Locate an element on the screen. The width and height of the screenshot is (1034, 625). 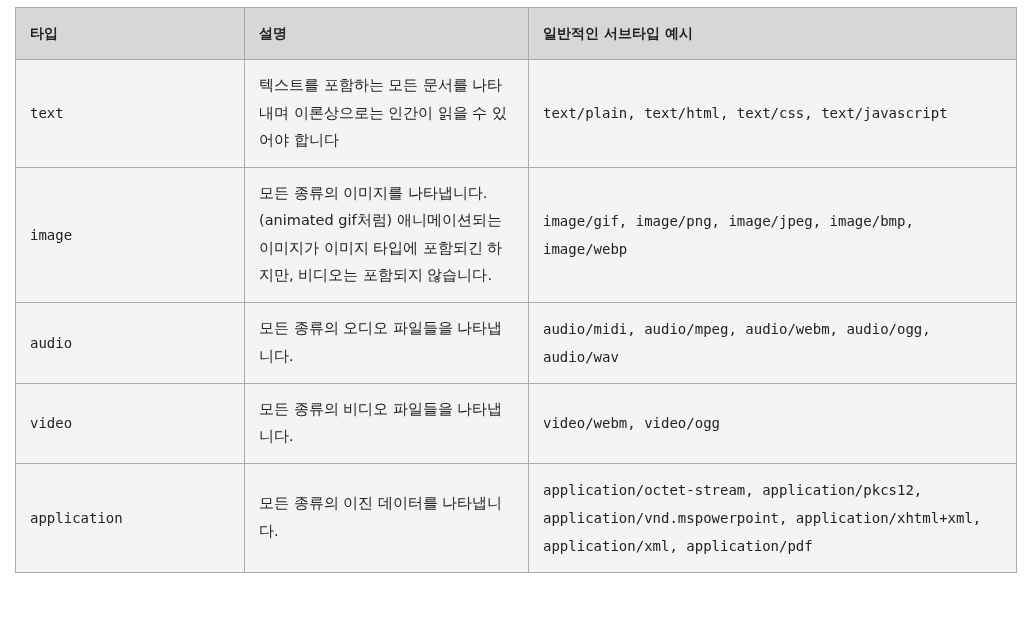
table-cell: image is located at coordinates (130, 234).